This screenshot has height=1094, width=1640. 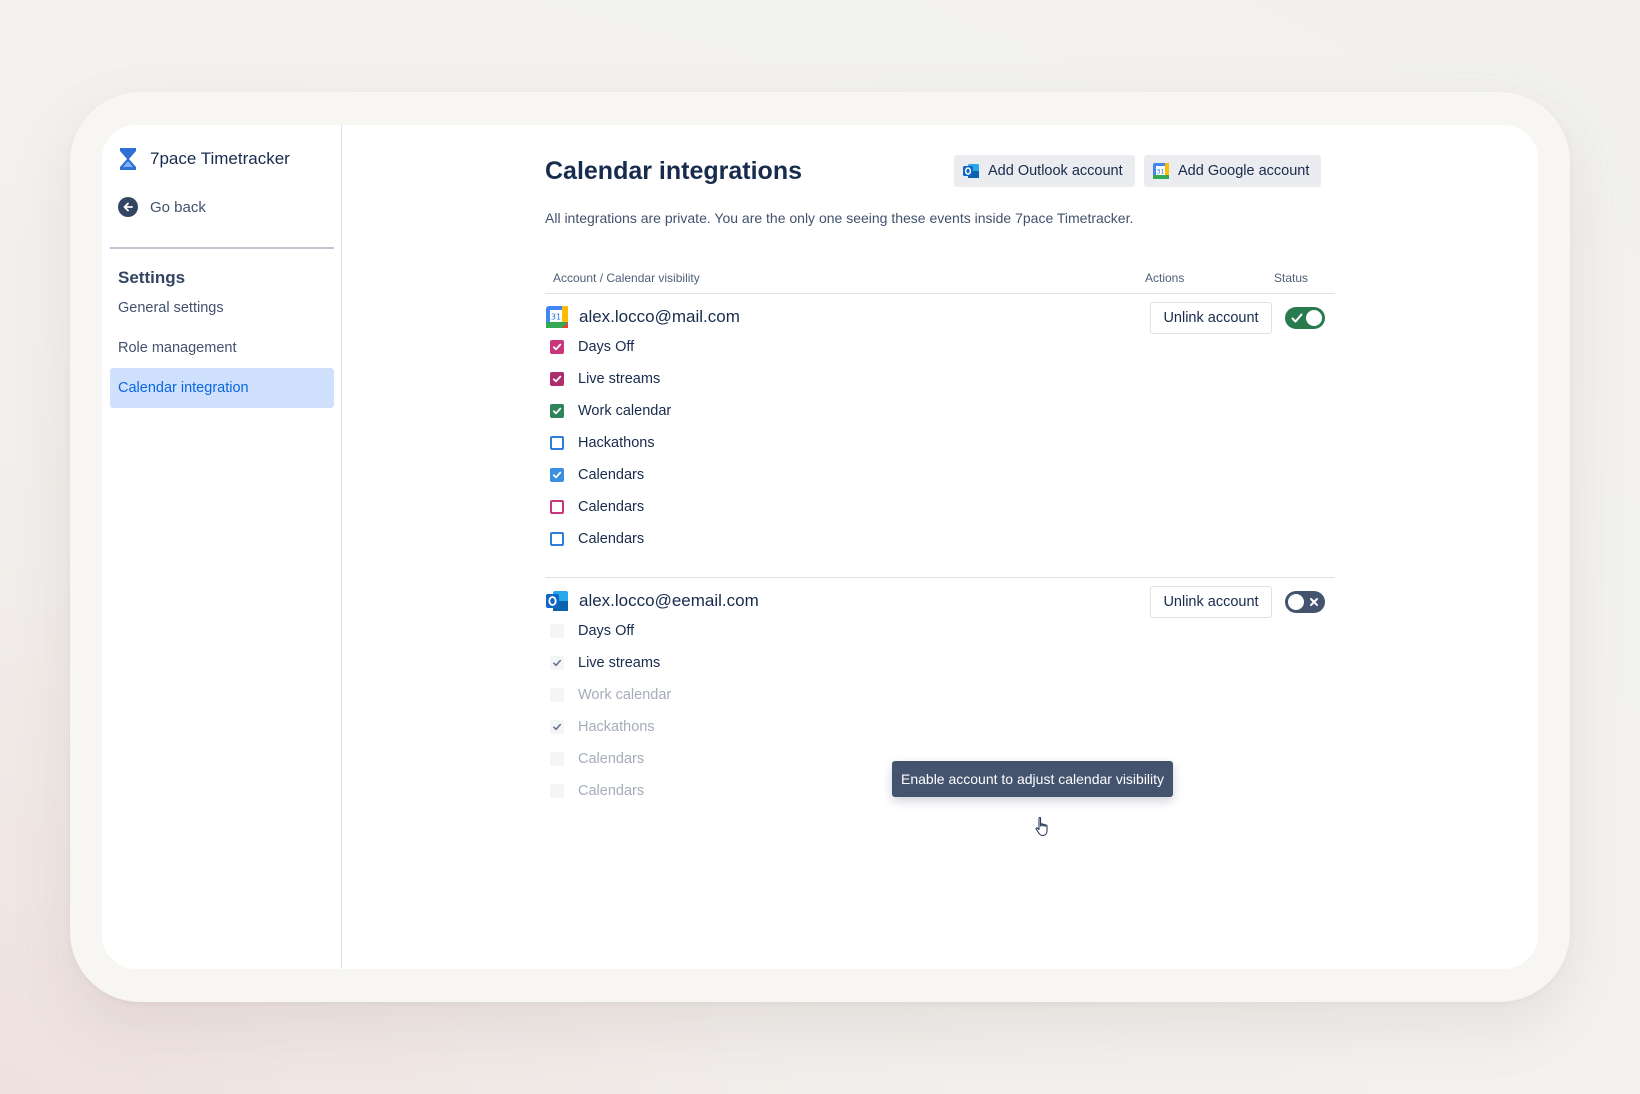 What do you see at coordinates (128, 159) in the screenshot?
I see `hourglass-logo-icon` at bounding box center [128, 159].